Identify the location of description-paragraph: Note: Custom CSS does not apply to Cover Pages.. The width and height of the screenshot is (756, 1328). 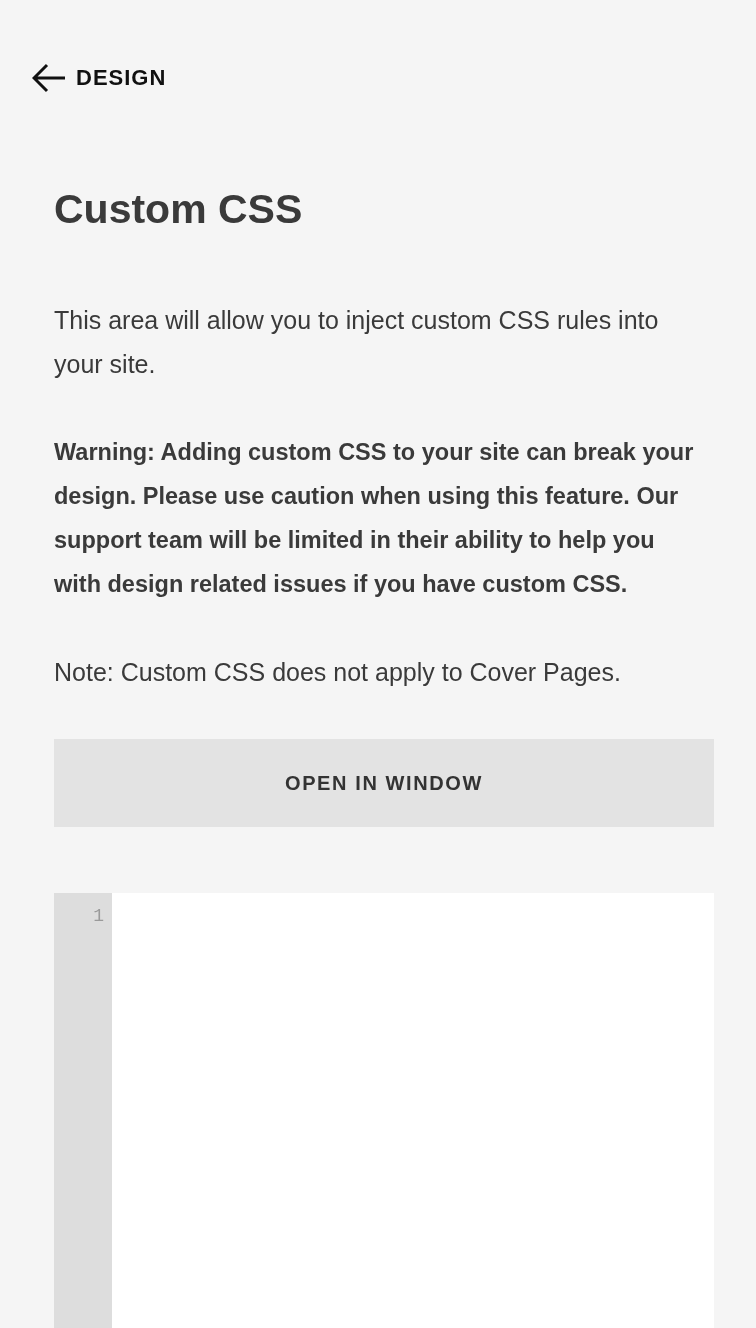
(338, 672).